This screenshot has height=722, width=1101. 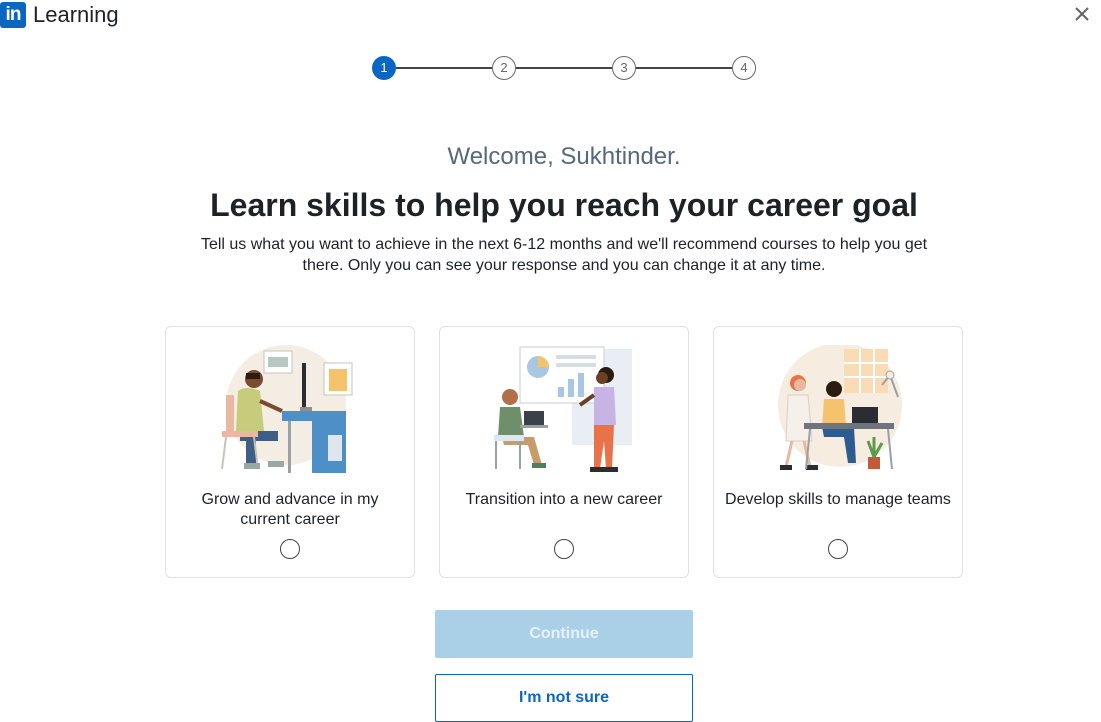 What do you see at coordinates (744, 68) in the screenshot?
I see `step-4: 4` at bounding box center [744, 68].